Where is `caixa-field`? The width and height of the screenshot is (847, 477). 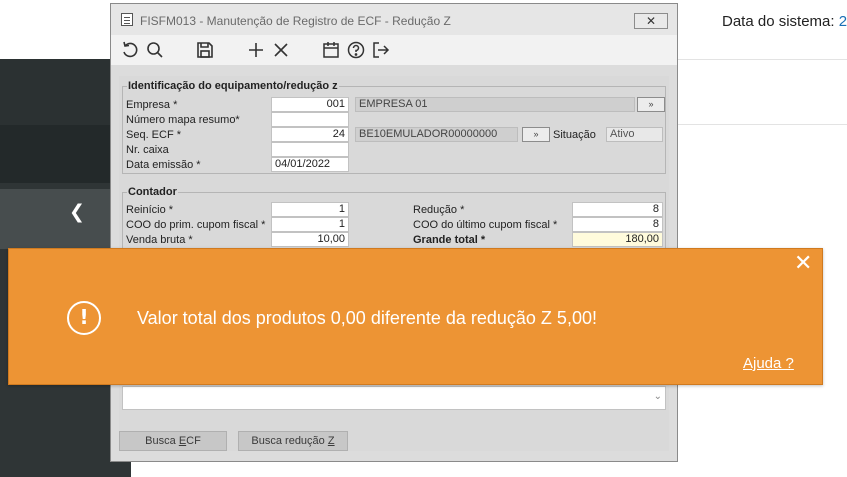
caixa-field is located at coordinates (310, 149).